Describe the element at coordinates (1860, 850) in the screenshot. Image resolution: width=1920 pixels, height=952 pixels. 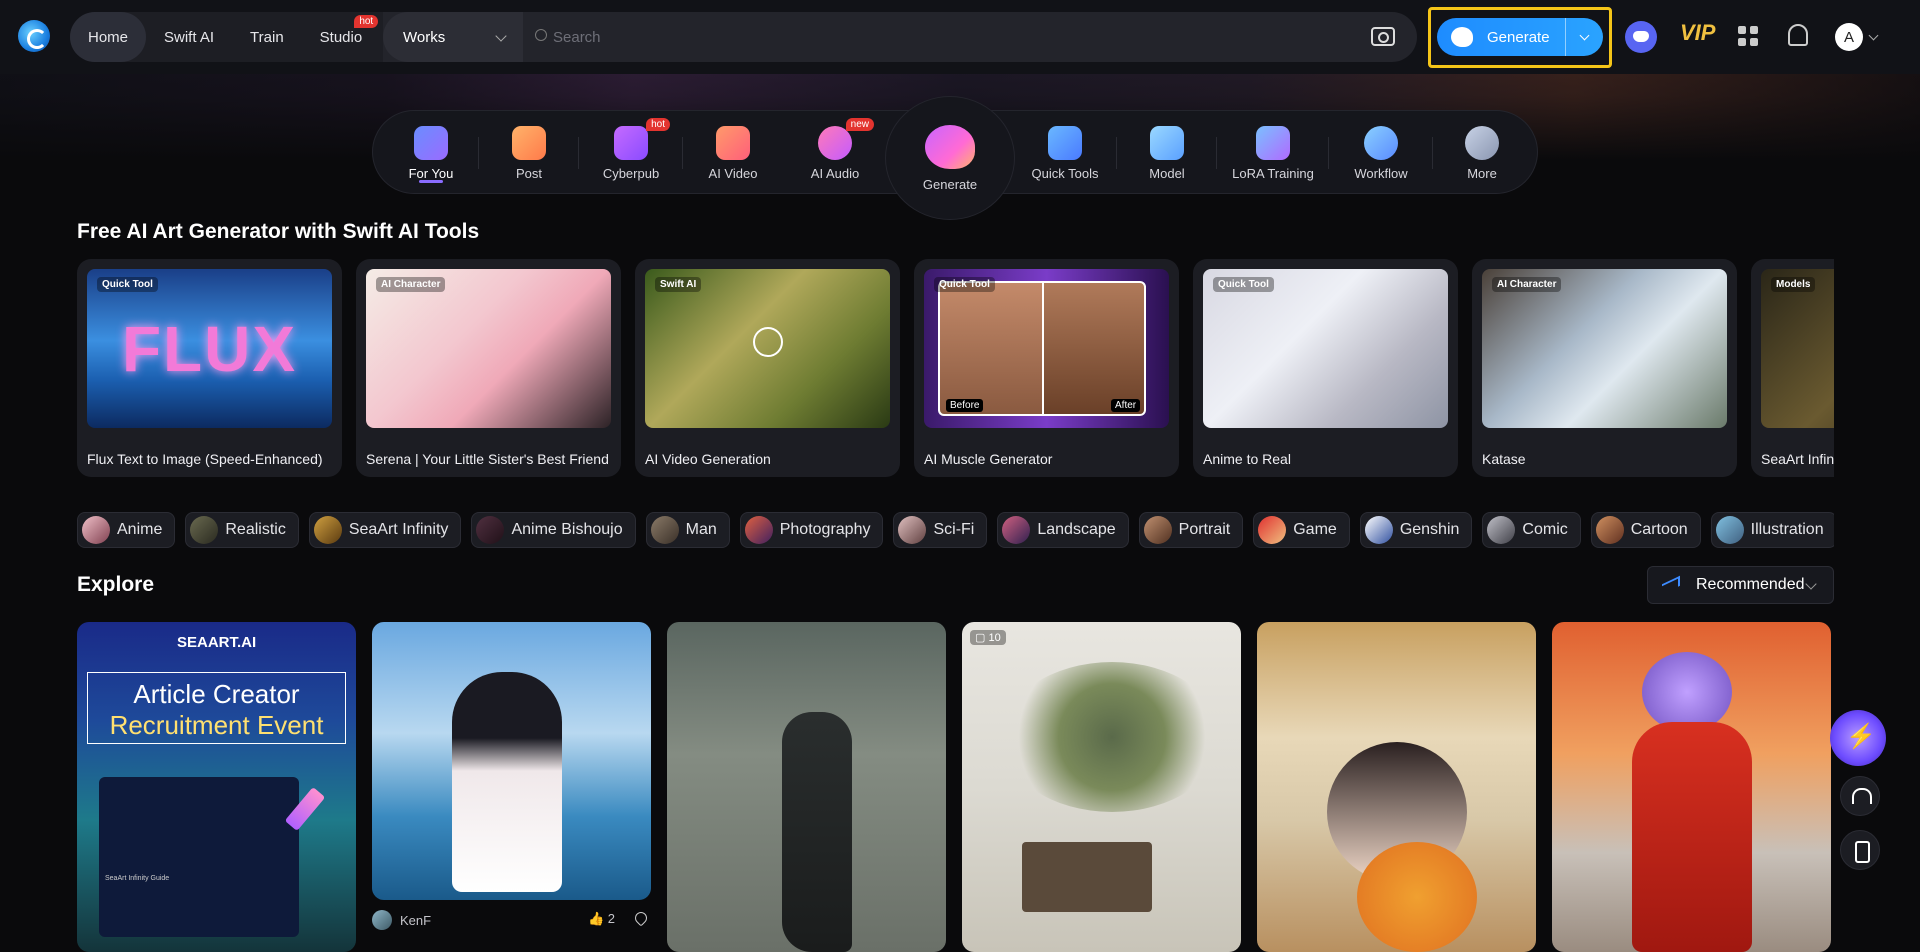
I see `mobile-app-icon` at that location.